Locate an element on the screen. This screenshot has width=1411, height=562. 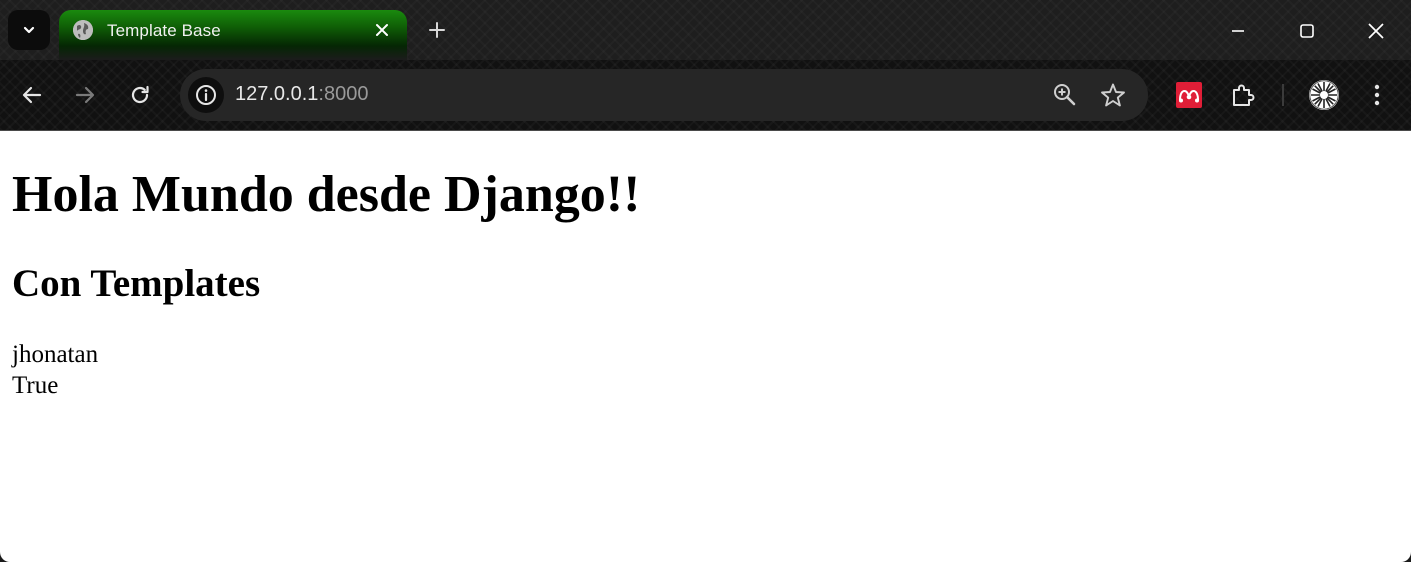
mendeley-extension-button is located at coordinates (1189, 95).